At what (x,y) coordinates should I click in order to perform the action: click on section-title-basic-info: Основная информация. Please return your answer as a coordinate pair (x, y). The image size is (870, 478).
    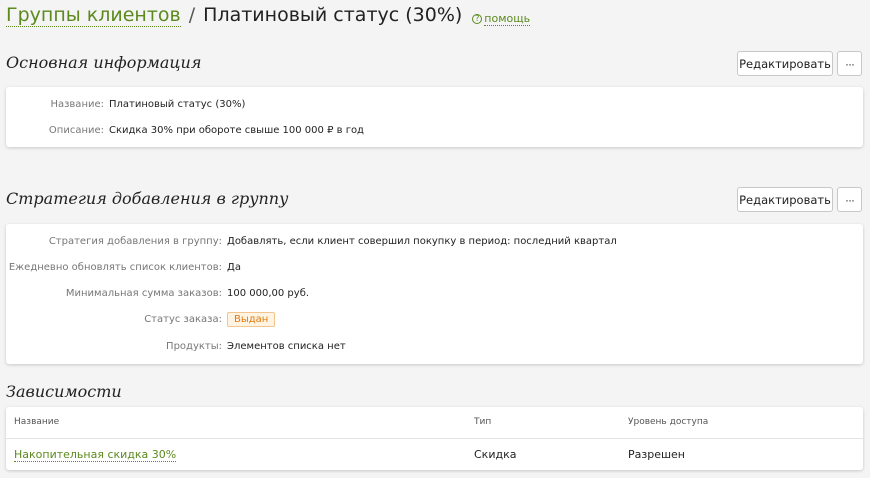
    Looking at the image, I should click on (104, 62).